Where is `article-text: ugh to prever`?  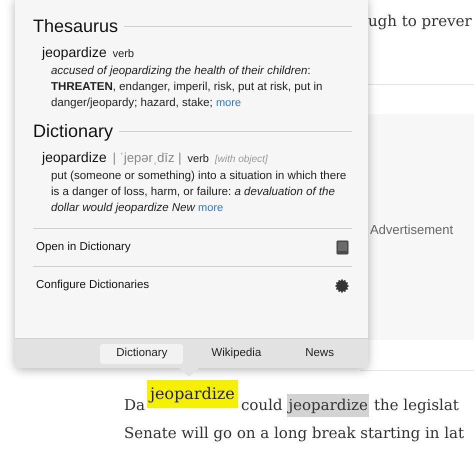 article-text: ugh to prever is located at coordinates (420, 21).